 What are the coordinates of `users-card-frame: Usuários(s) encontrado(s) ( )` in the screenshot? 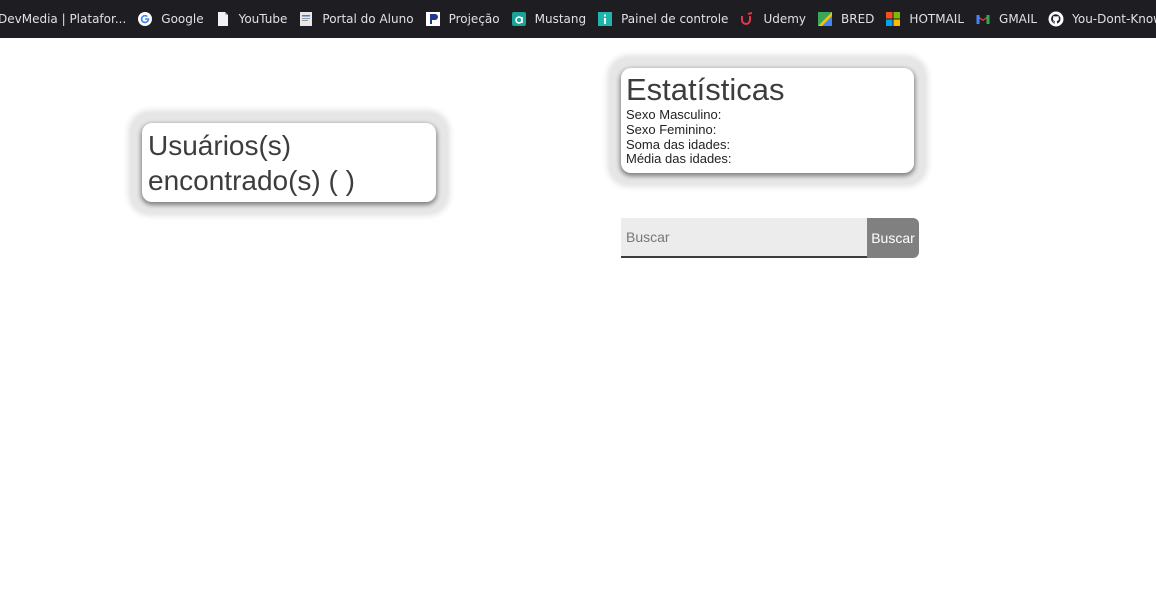 It's located at (289, 163).